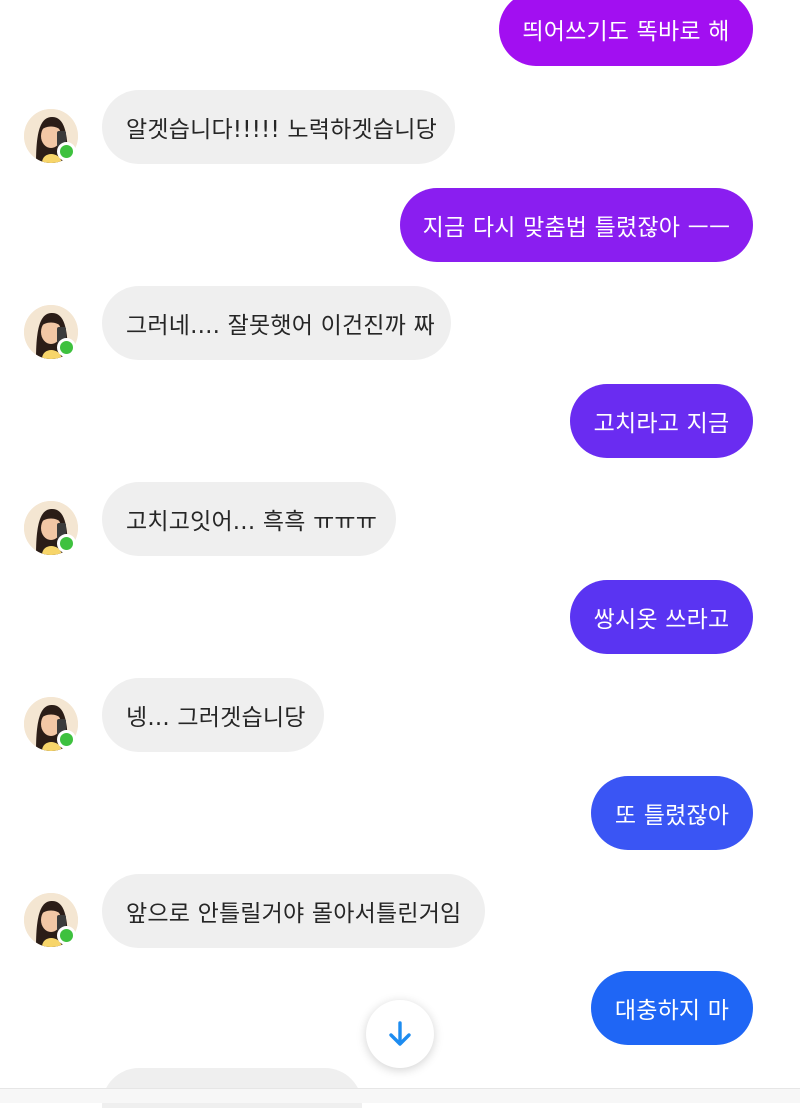 Image resolution: width=800 pixels, height=1108 pixels. Describe the element at coordinates (280, 326) in the screenshot. I see `message-text: 그러네.... 잘못햇어 이건진까 짜` at that location.